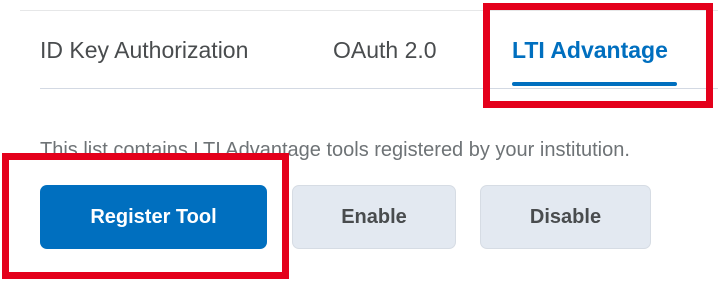 The width and height of the screenshot is (718, 281). I want to click on highlight-box-lti-tab, so click(598, 55).